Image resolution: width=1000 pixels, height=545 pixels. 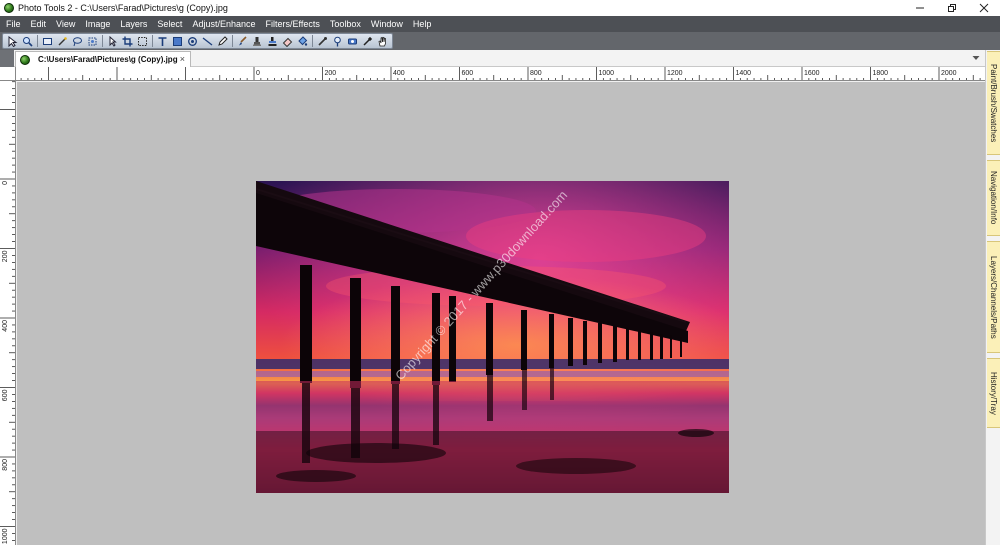 I want to click on eraser-icon, so click(x=287, y=42).